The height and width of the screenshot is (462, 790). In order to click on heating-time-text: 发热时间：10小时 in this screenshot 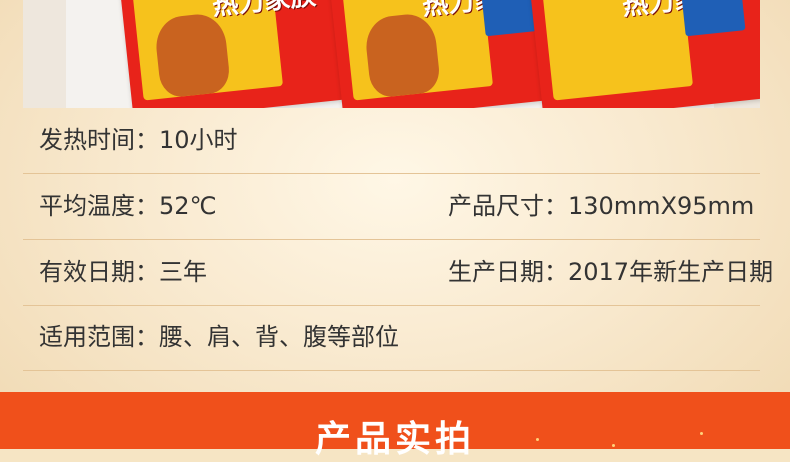, I will do `click(138, 140)`.